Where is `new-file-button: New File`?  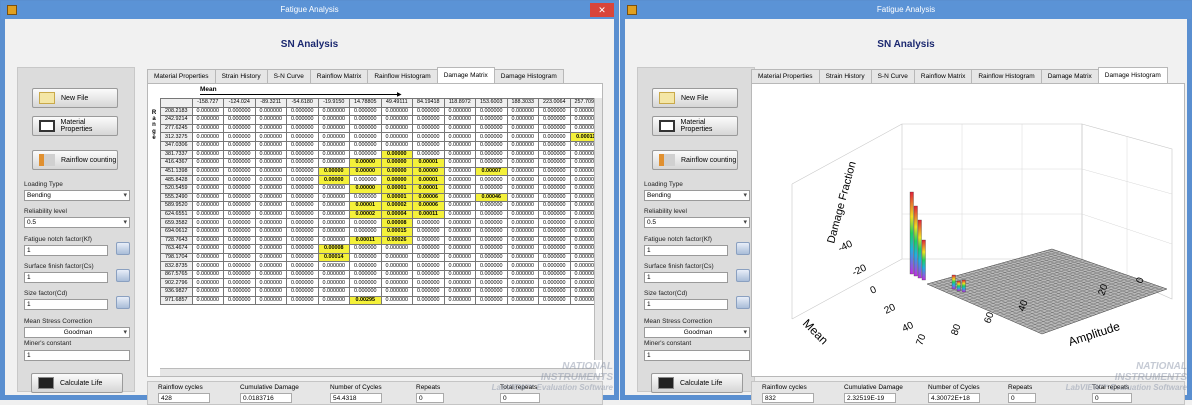
new-file-button: New File is located at coordinates (75, 98).